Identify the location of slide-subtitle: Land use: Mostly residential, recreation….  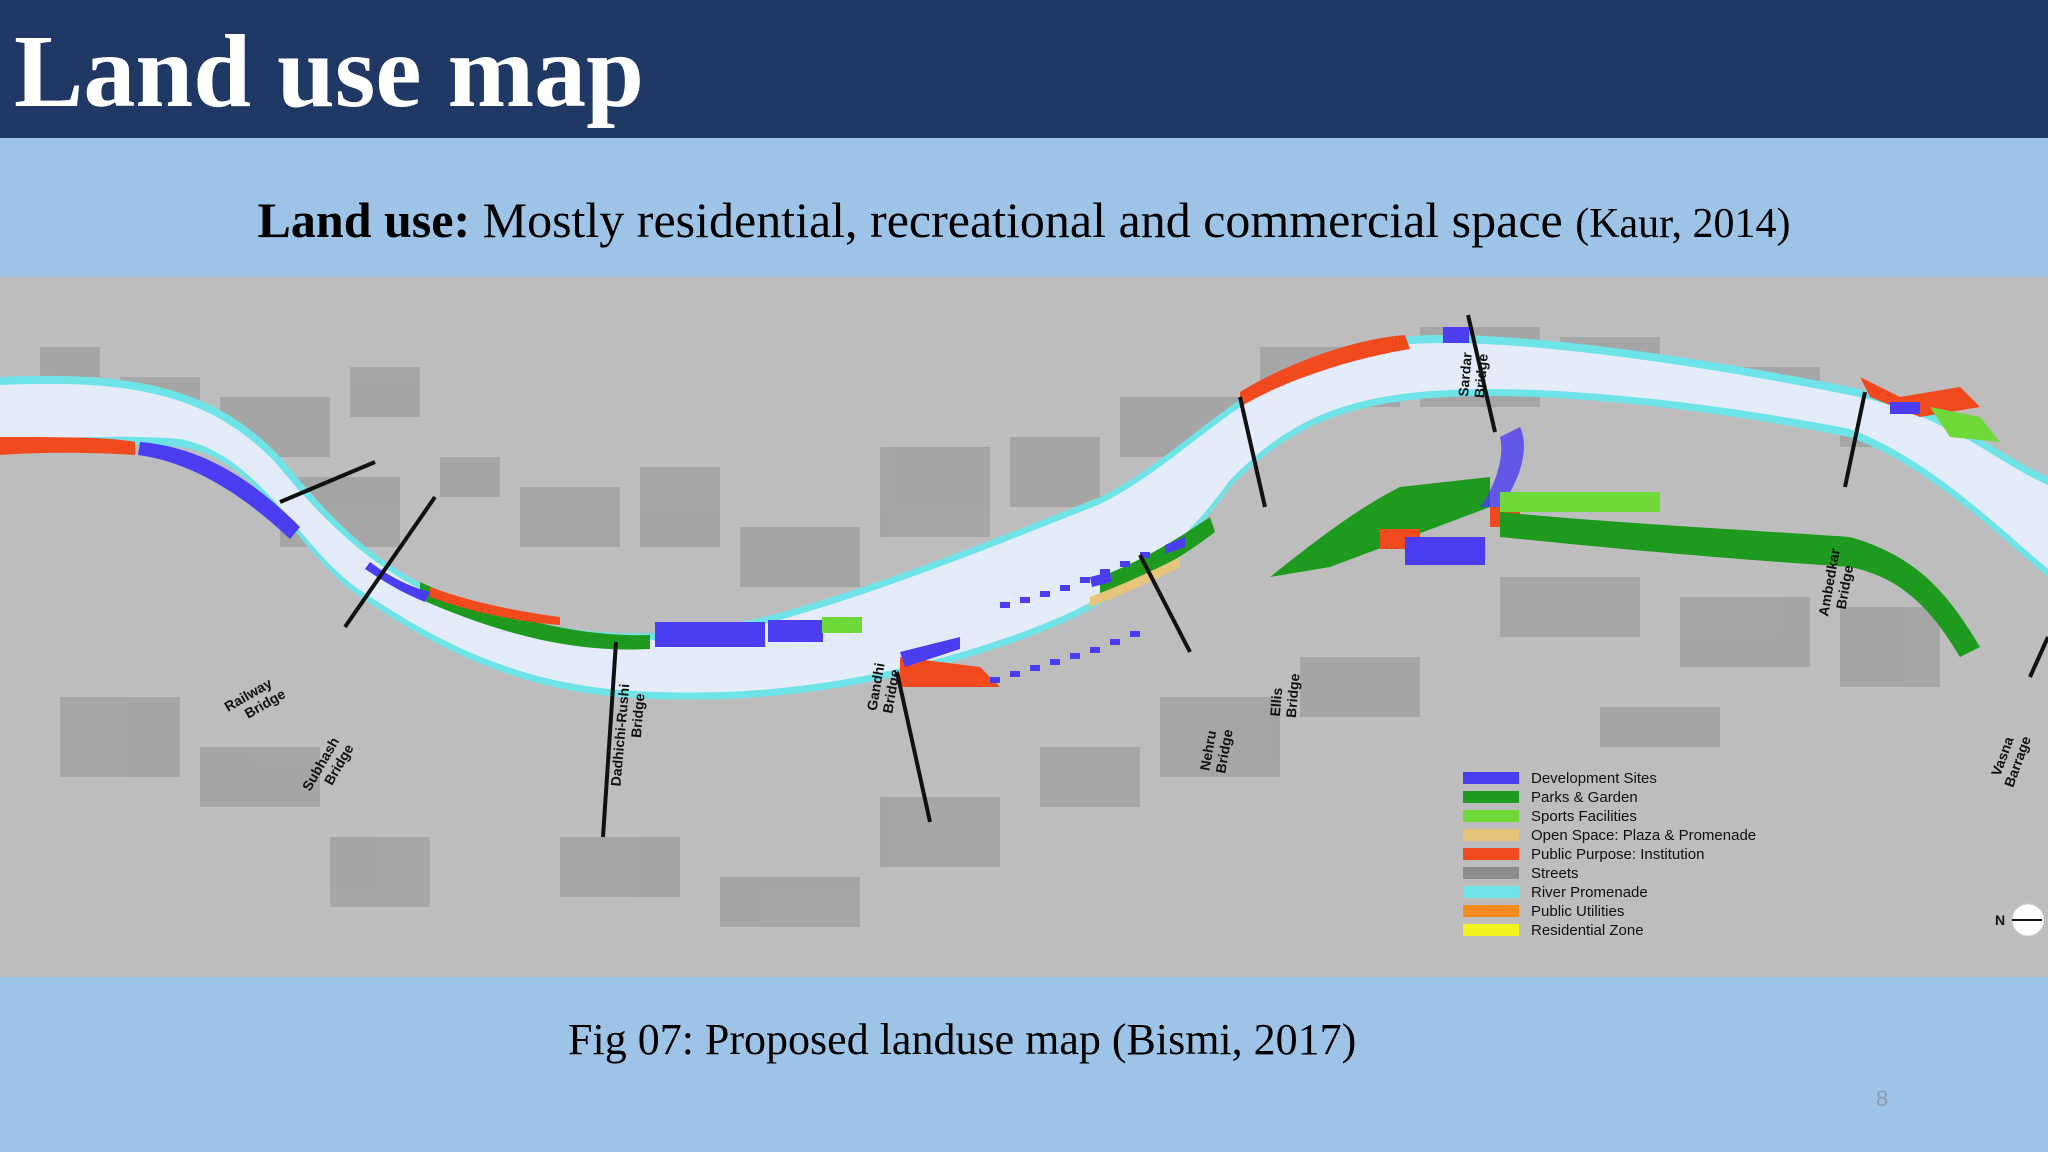
(1024, 222).